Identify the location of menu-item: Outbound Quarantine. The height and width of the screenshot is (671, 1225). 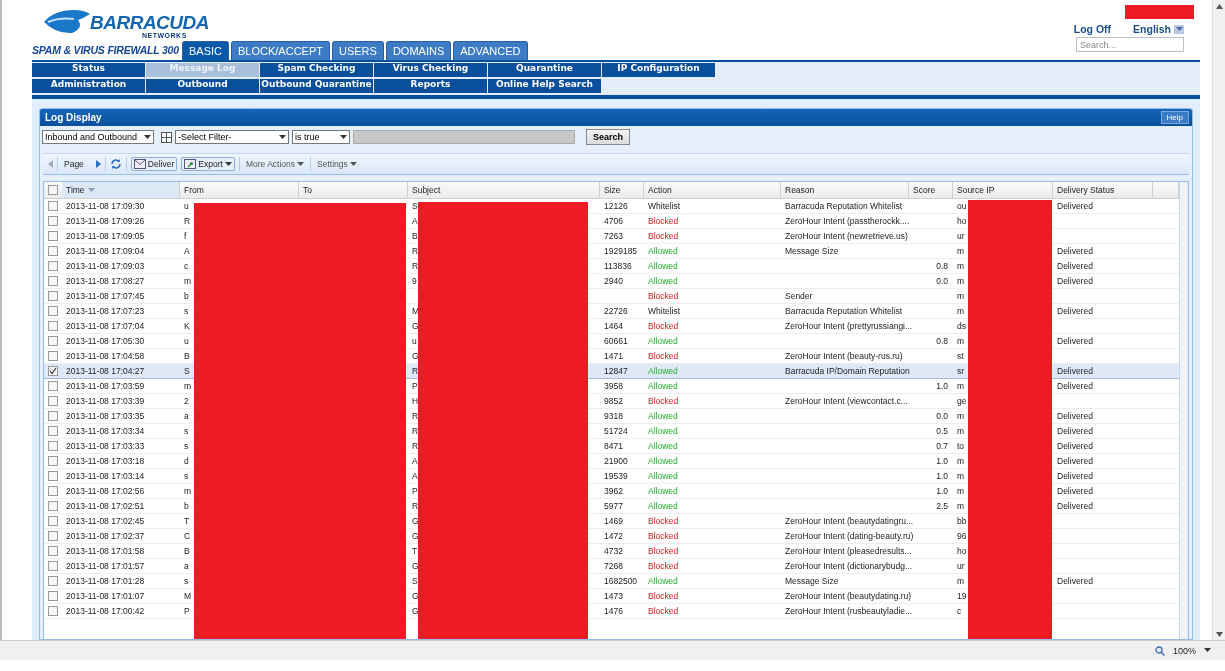
(316, 86).